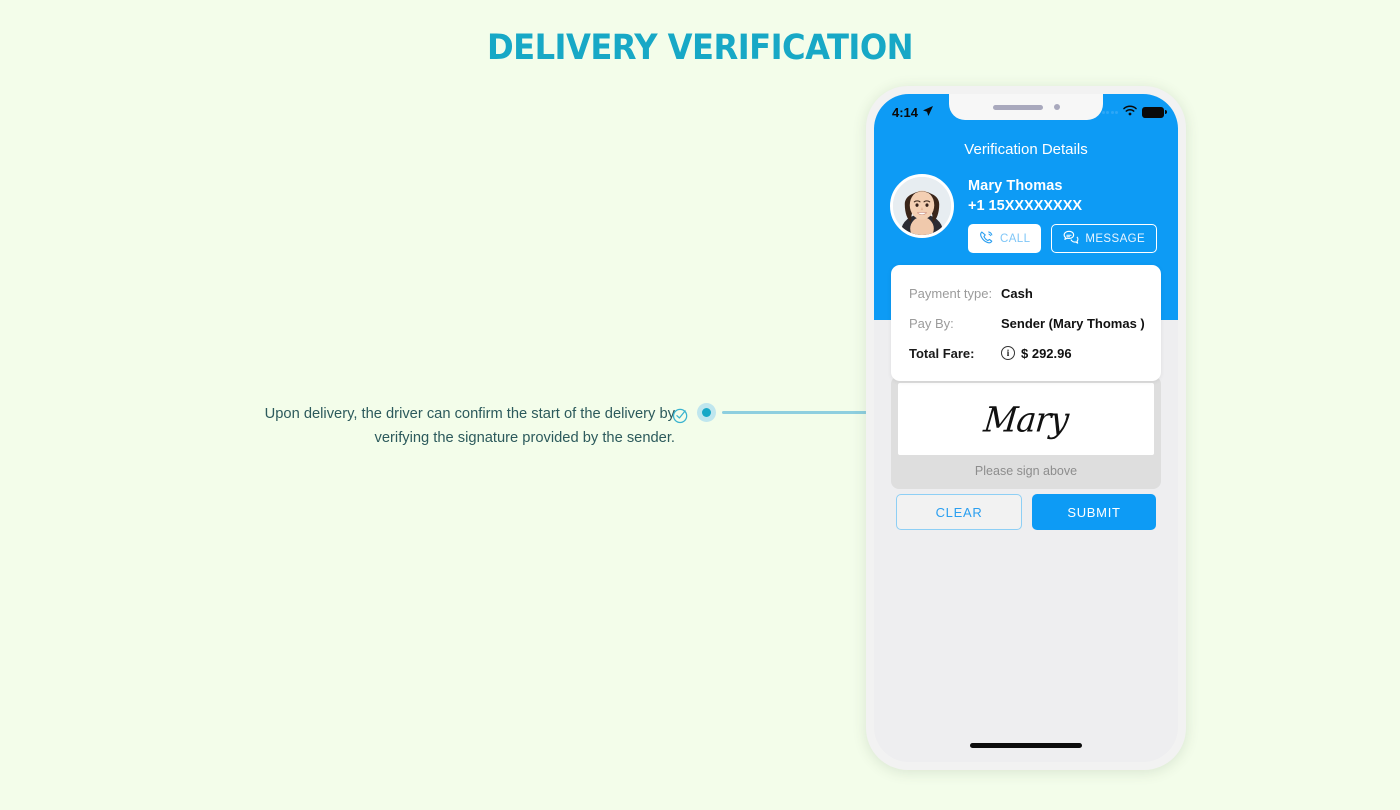  I want to click on connector-dot, so click(706, 412).